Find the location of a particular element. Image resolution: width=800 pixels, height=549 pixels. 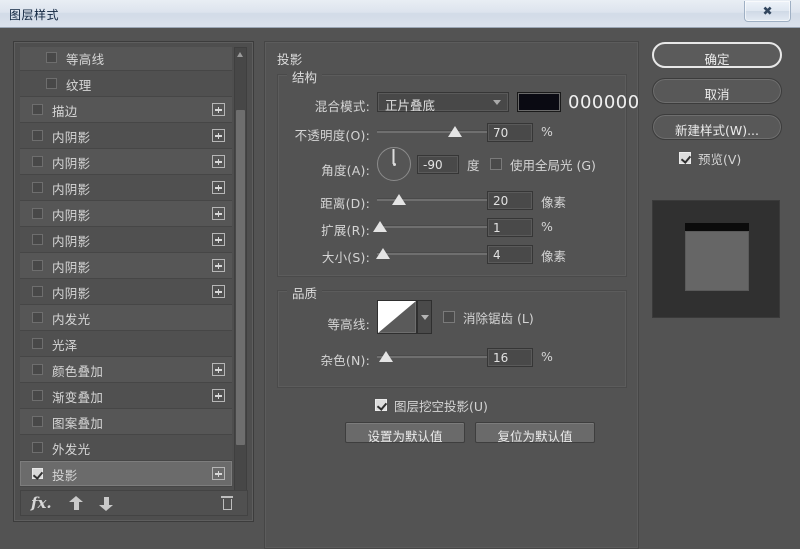

reset-default-button: 复位为默认值 is located at coordinates (535, 433).